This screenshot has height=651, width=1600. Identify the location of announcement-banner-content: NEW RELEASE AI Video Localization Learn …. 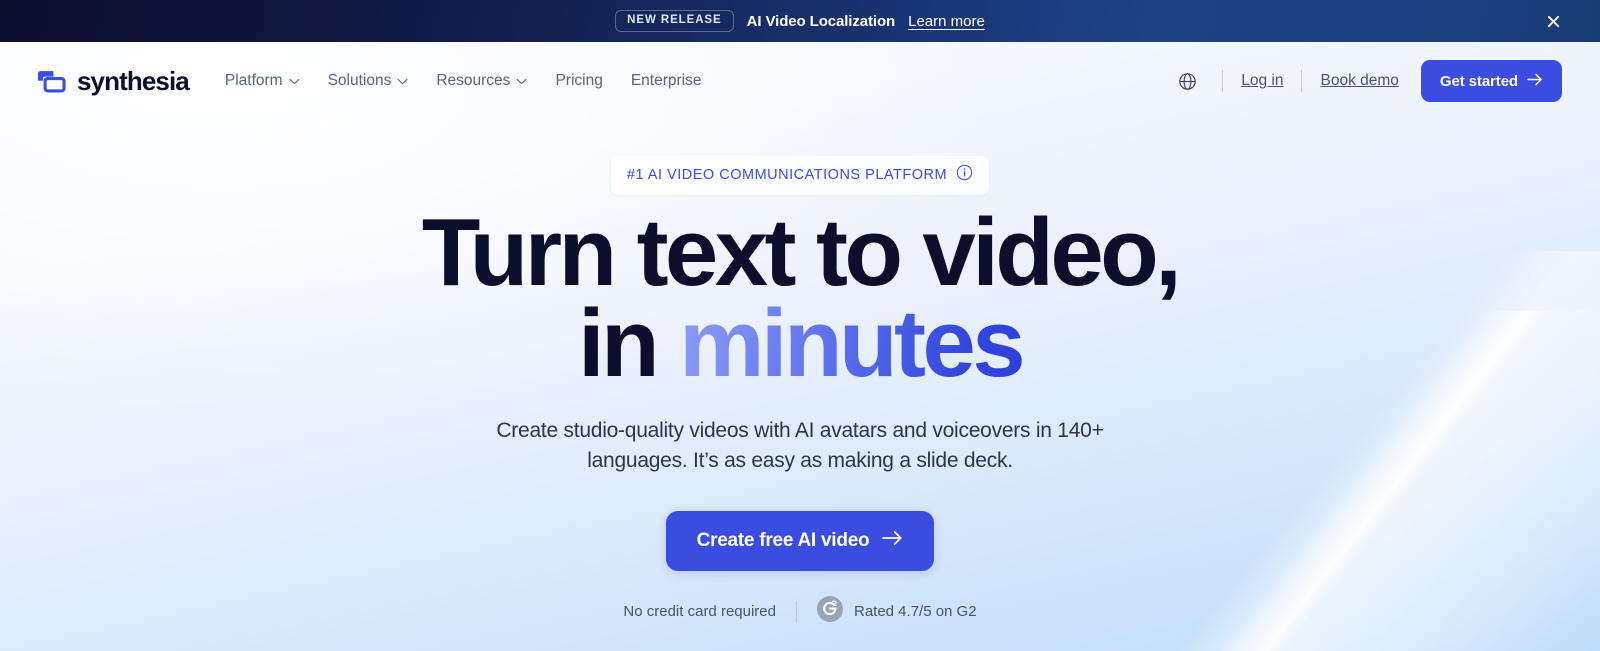
(800, 21).